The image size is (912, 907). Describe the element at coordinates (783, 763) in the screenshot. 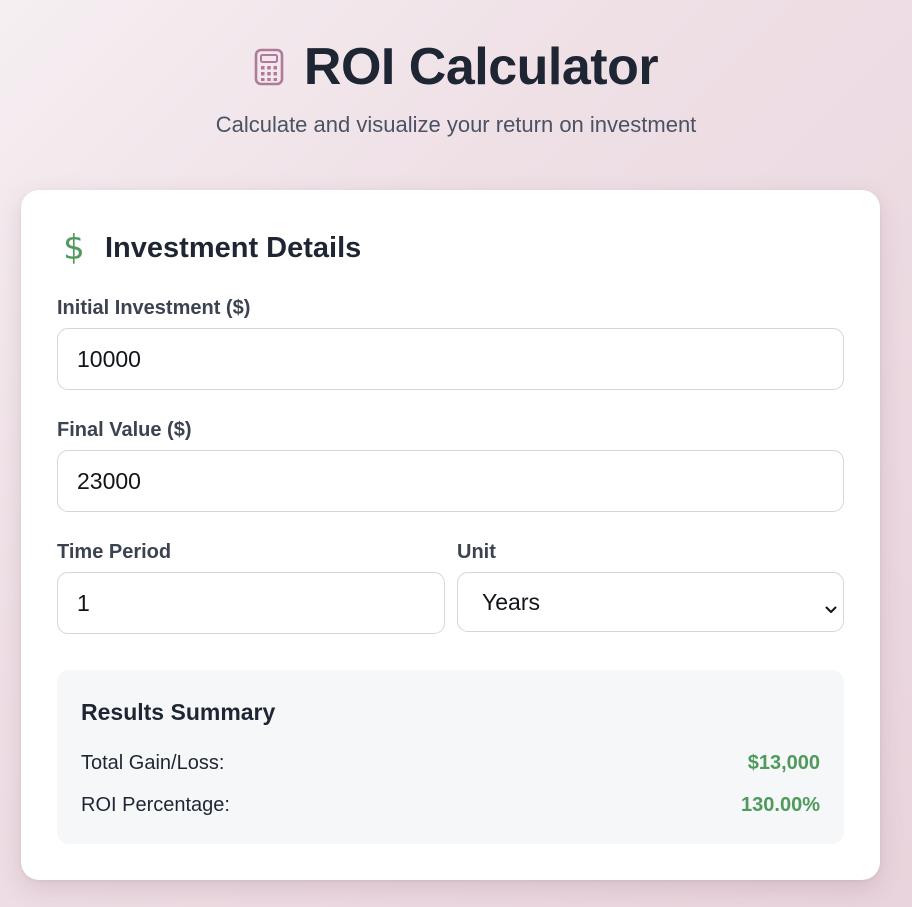

I see `gain-value: $13,000` at that location.